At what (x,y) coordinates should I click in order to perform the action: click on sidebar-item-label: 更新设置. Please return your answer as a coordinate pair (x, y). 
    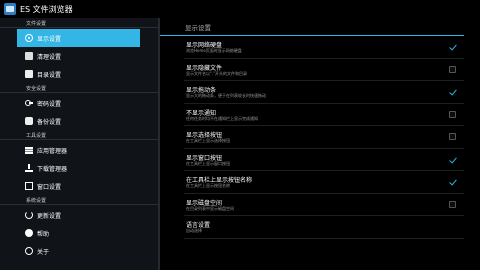
    Looking at the image, I should click on (49, 216).